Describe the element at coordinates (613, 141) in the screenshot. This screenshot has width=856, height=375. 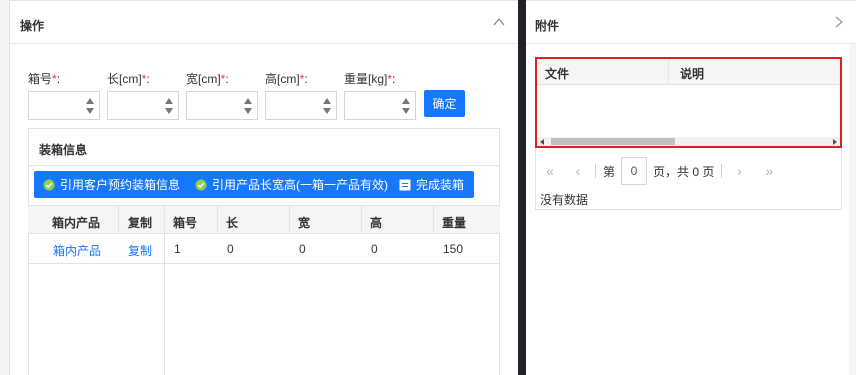
I see `scrollbar-thumb` at that location.